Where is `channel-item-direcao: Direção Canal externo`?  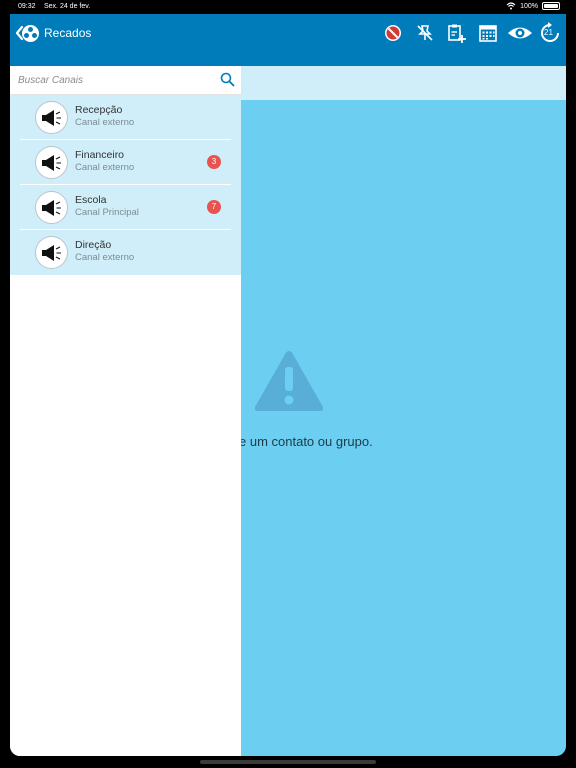 channel-item-direcao: Direção Canal externo is located at coordinates (125, 252).